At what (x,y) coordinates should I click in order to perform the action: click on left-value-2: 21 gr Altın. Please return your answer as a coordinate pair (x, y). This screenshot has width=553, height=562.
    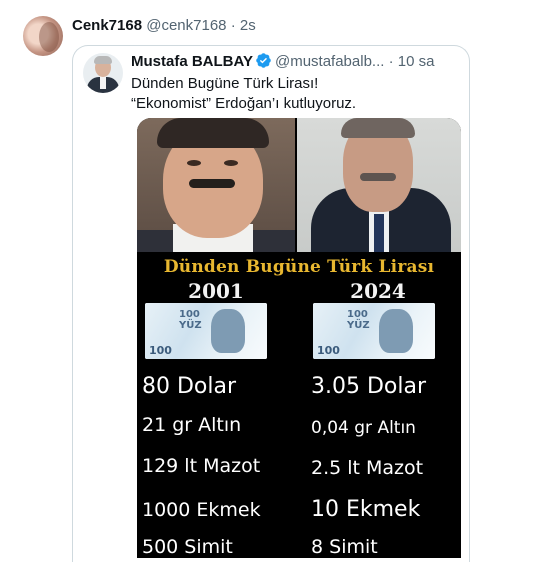
    Looking at the image, I should click on (192, 425).